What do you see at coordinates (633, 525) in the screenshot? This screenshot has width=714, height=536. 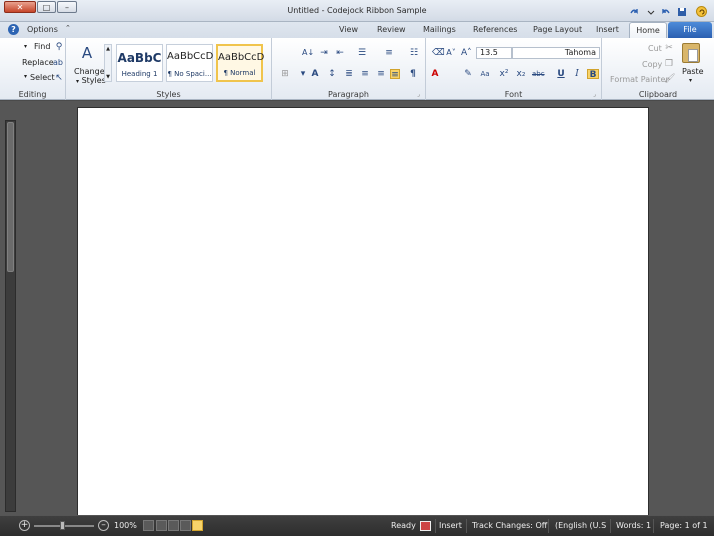 I see `word-count: Words: 1` at bounding box center [633, 525].